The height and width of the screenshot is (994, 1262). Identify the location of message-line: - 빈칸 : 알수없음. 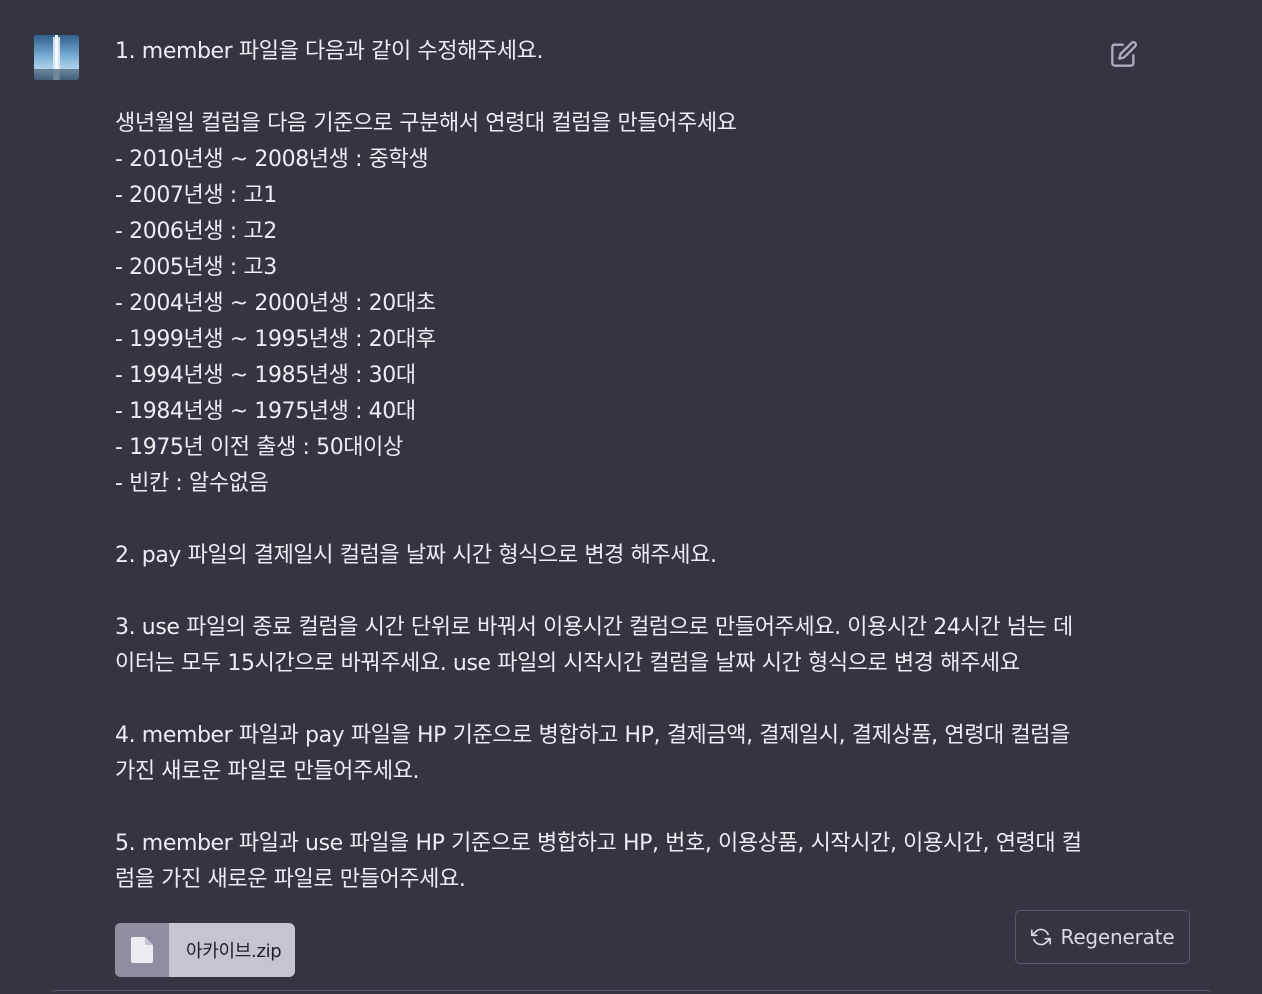
(192, 483).